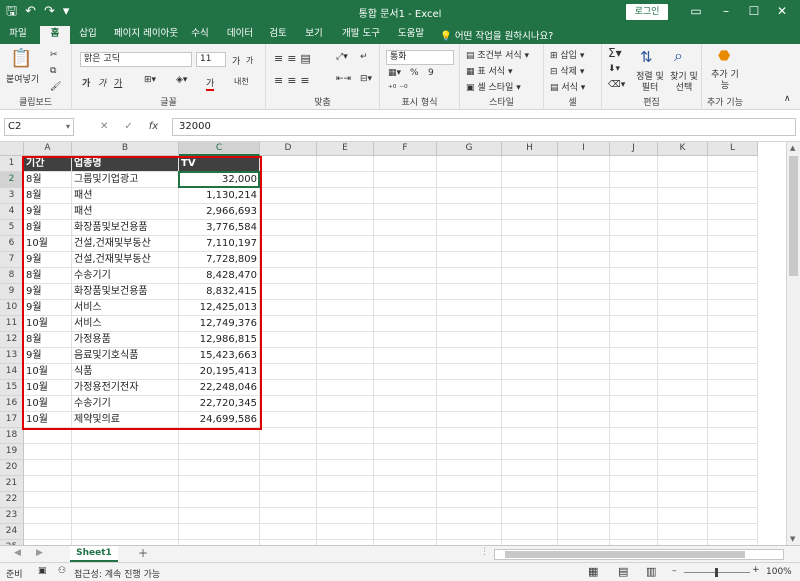 The width and height of the screenshot is (800, 581). What do you see at coordinates (567, 70) in the screenshot?
I see `delete-cells-button: ⊟ 삭제 ▾` at bounding box center [567, 70].